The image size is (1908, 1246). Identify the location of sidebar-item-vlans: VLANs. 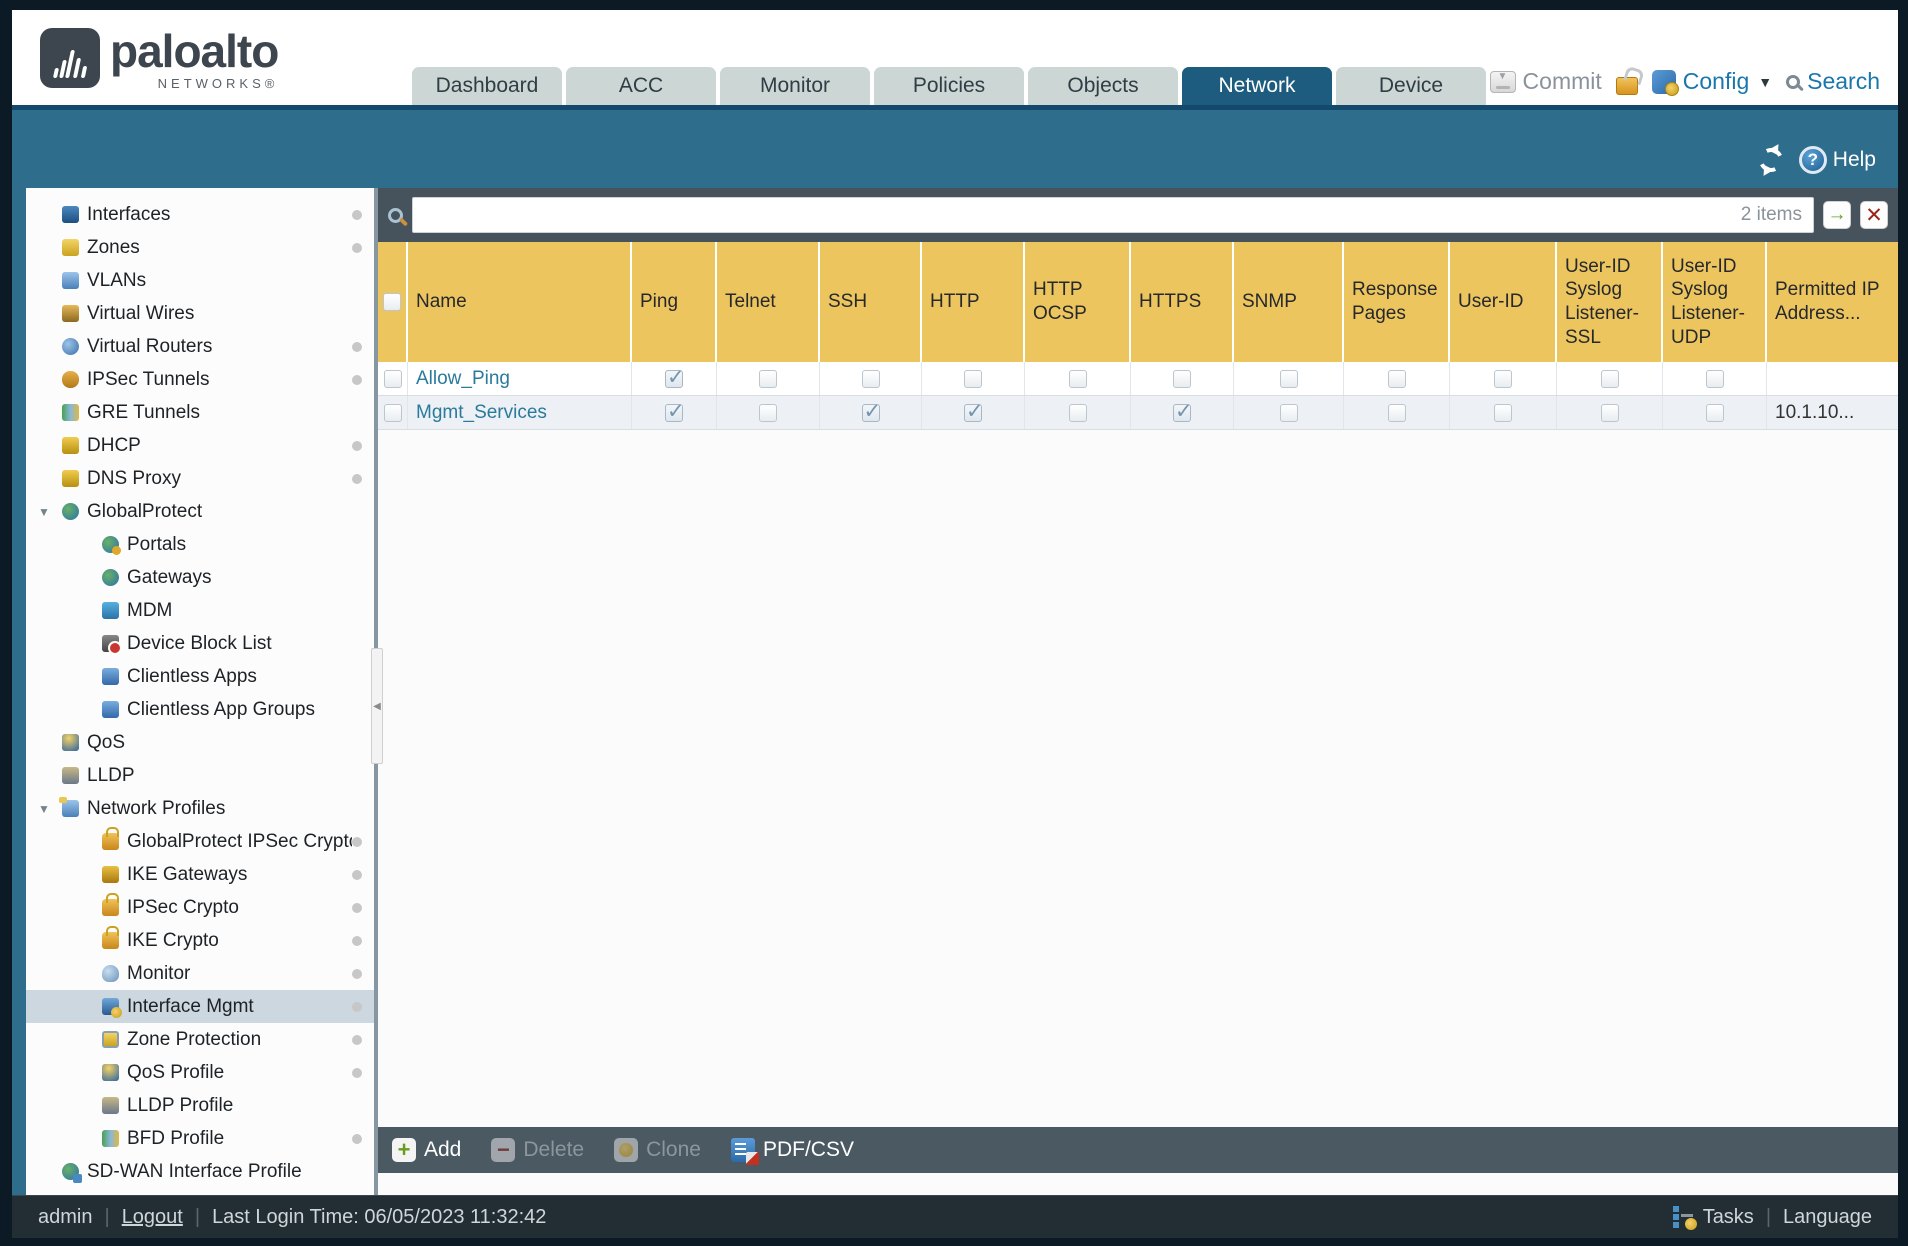
(200, 280).